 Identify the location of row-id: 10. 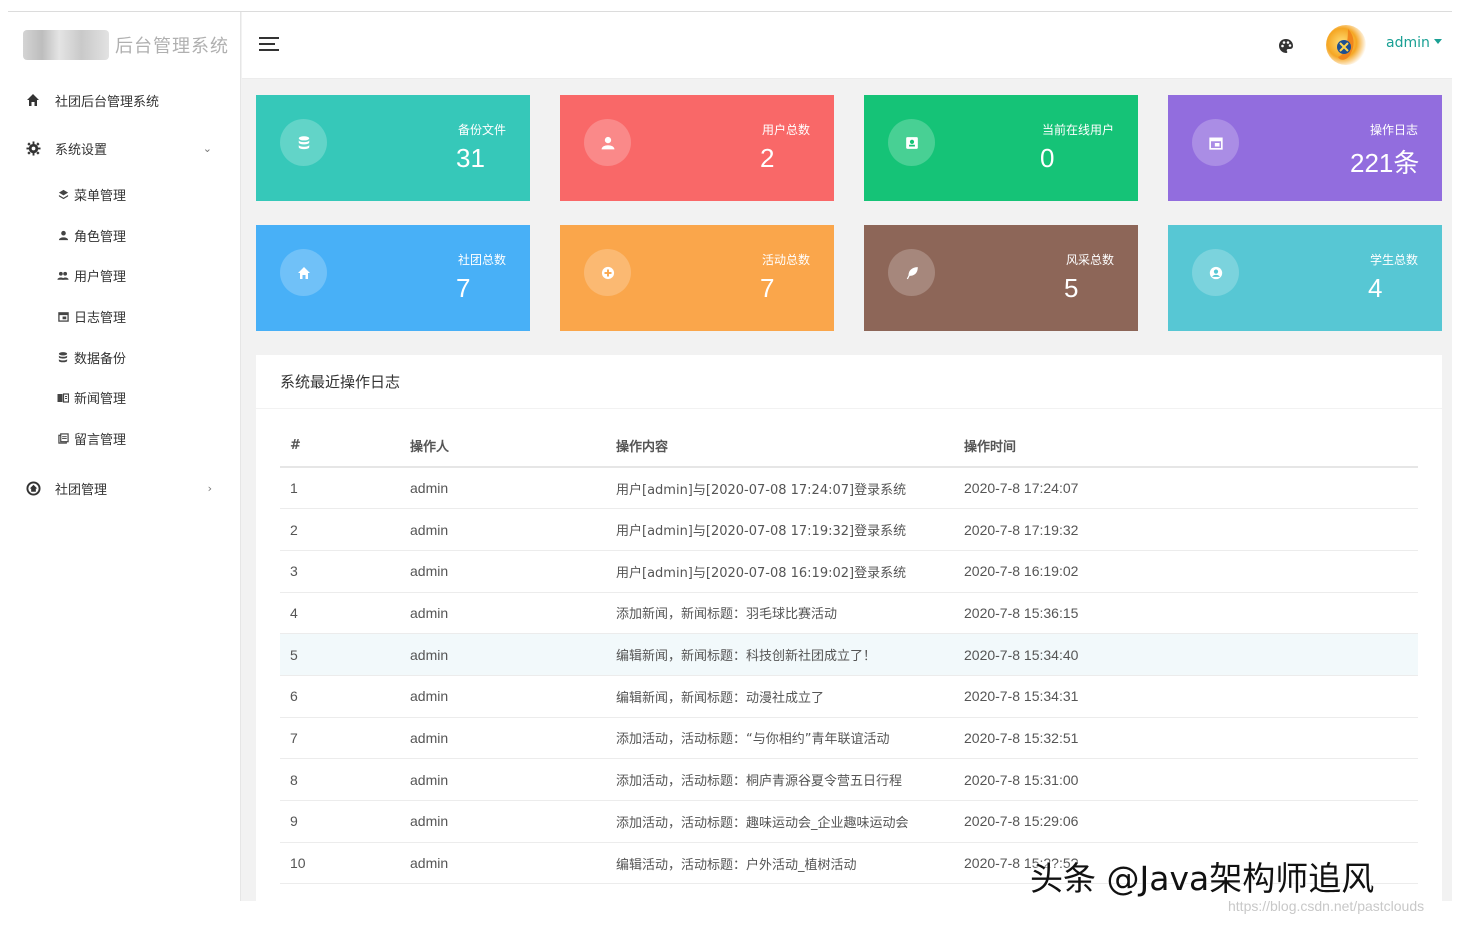
(340, 863).